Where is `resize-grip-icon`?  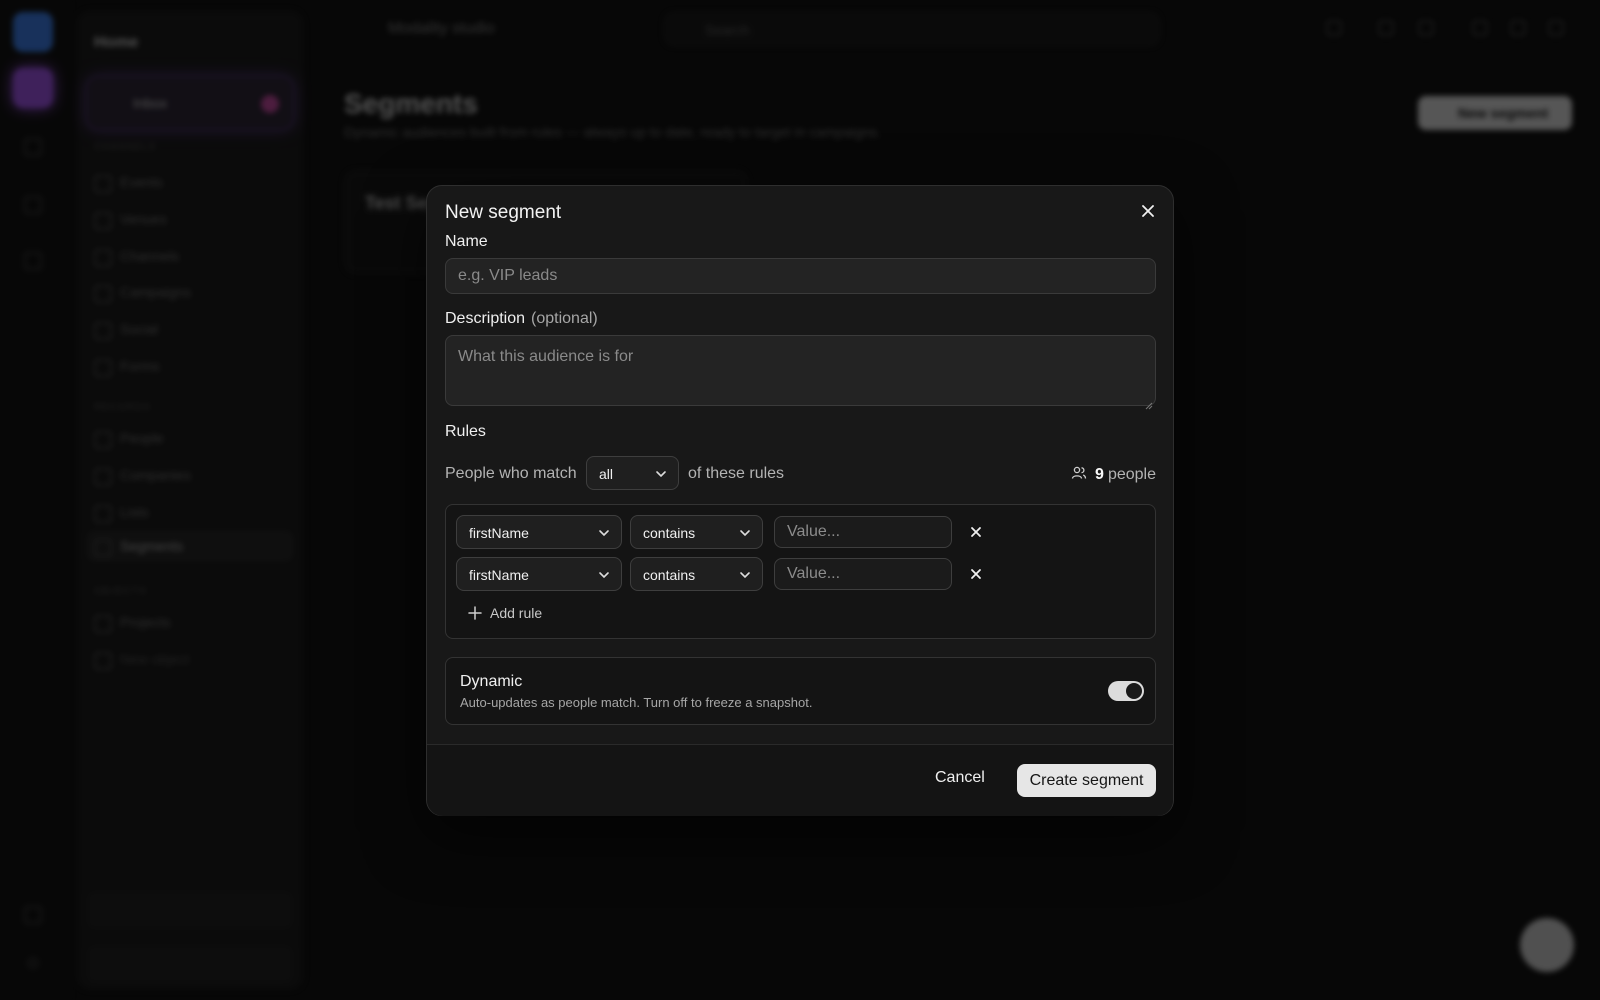
resize-grip-icon is located at coordinates (1149, 406).